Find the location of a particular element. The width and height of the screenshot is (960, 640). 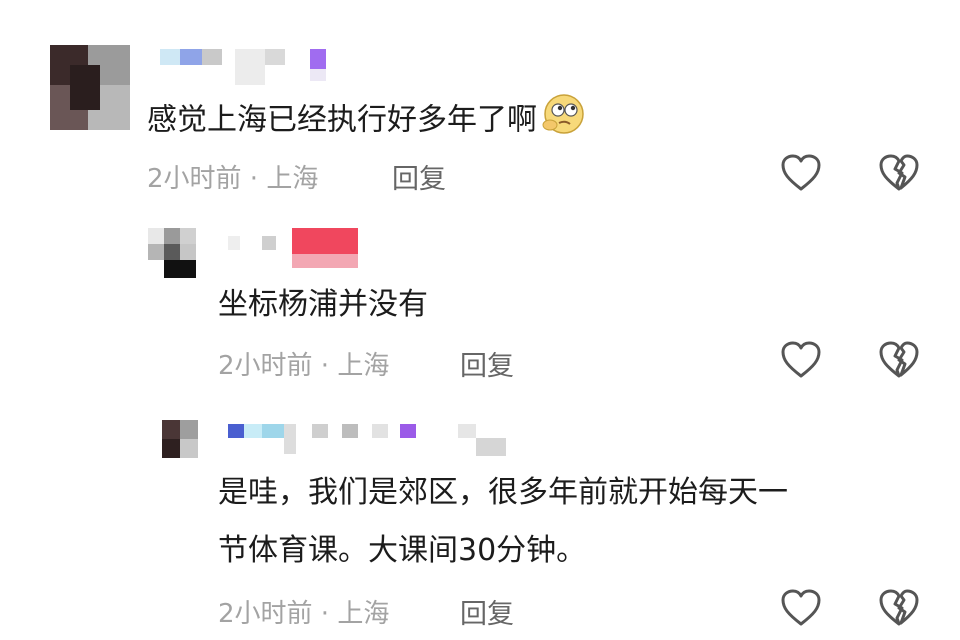

comment-text-line-2: 节体育课。大课间30分钟。 is located at coordinates (402, 550).